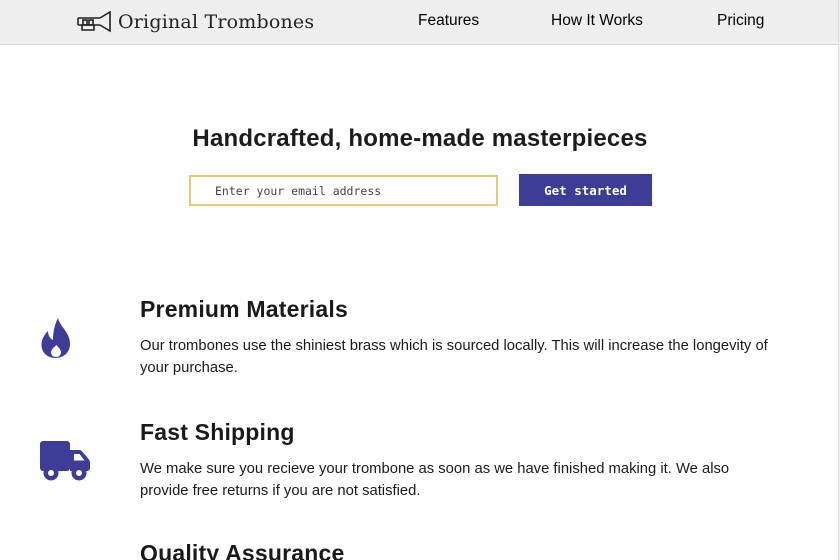 The height and width of the screenshot is (560, 840). Describe the element at coordinates (448, 21) in the screenshot. I see `nav-link-features: Features` at that location.